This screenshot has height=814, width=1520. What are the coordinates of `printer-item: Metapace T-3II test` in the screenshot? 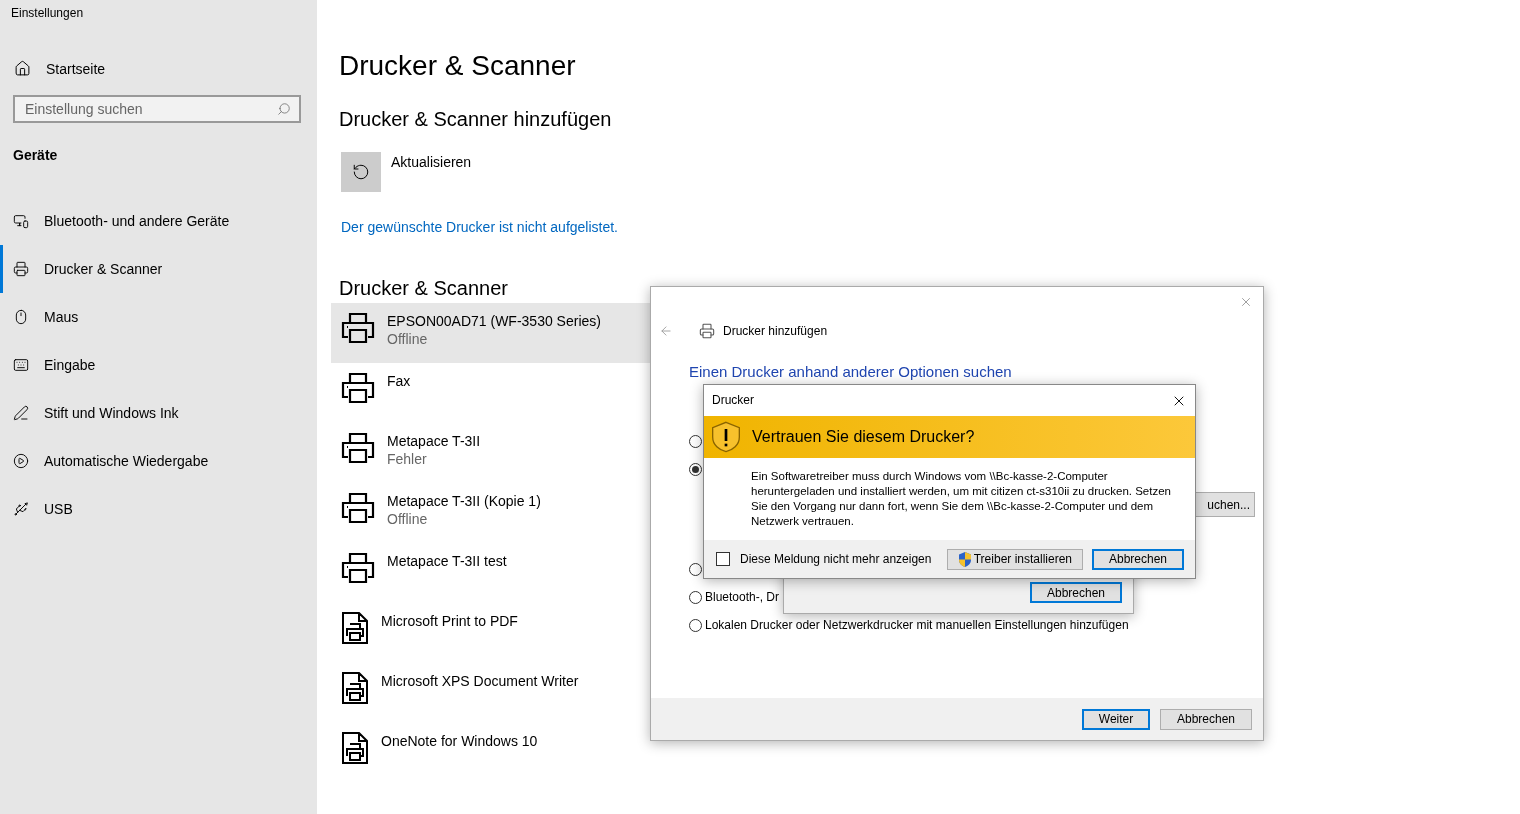 It's located at (496, 573).